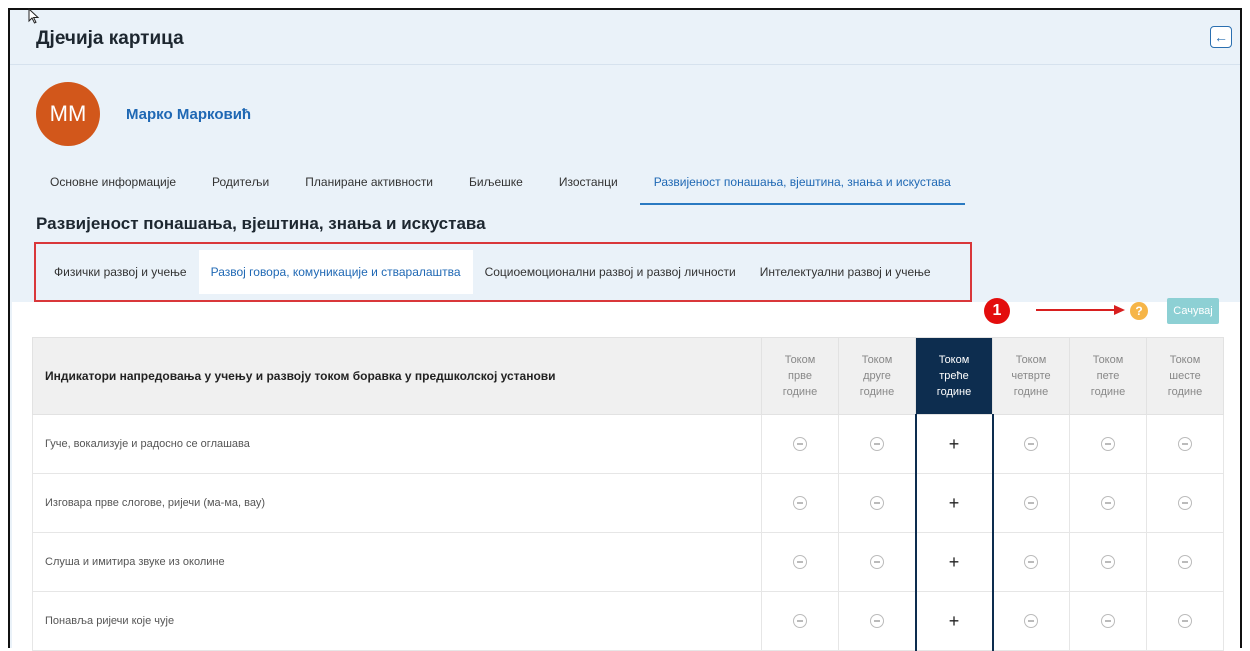 The image size is (1250, 651). Describe the element at coordinates (997, 311) in the screenshot. I see `annotation-marker: 1` at that location.